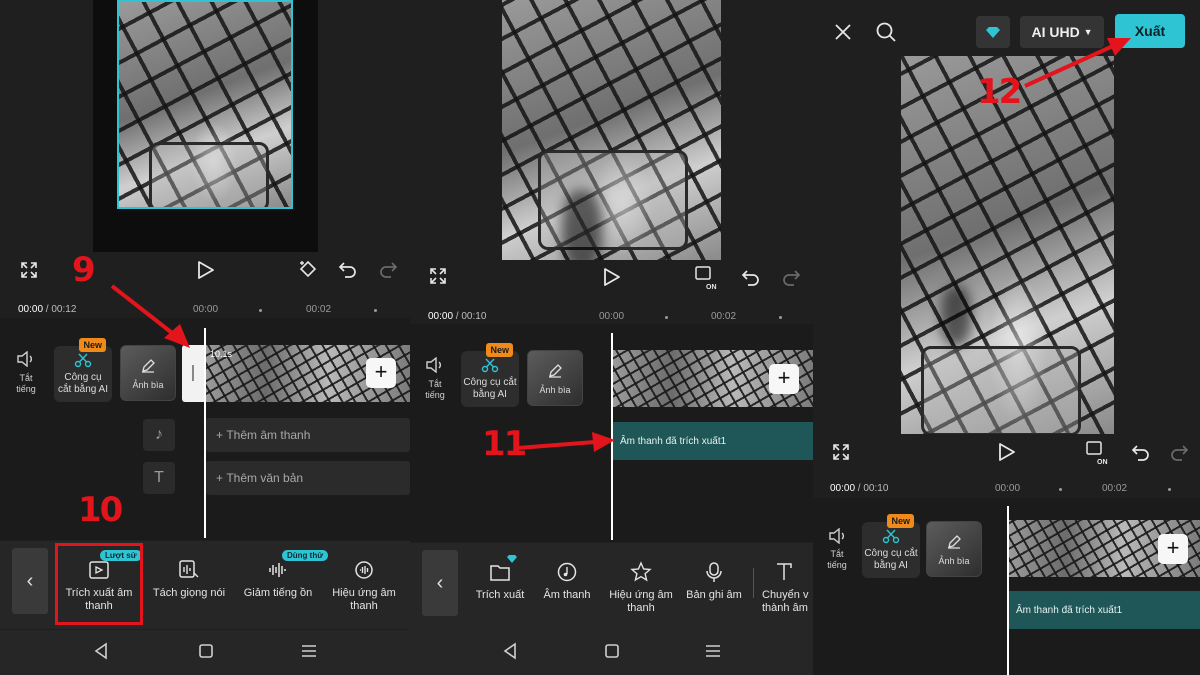 The width and height of the screenshot is (1200, 675). What do you see at coordinates (504, 444) in the screenshot?
I see `step-number-11: 11` at bounding box center [504, 444].